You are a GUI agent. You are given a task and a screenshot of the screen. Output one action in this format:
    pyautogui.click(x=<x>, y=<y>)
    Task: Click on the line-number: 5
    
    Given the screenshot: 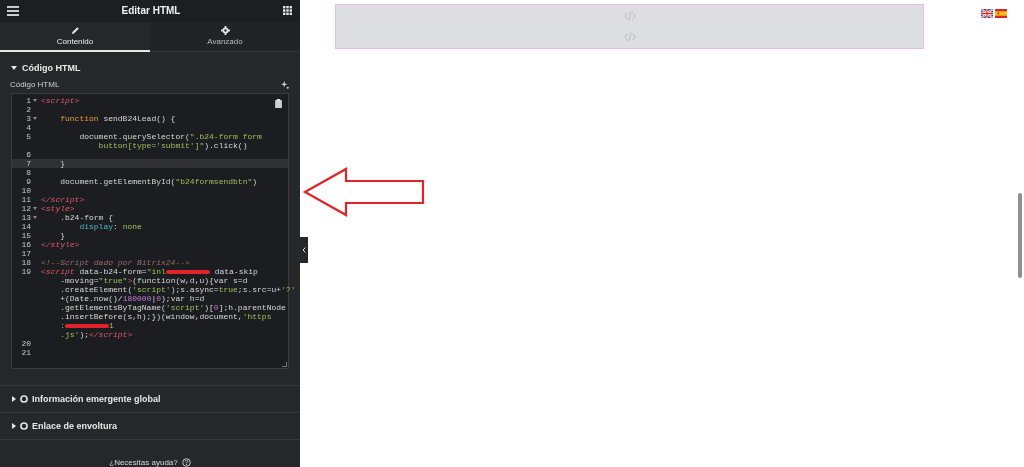 What is the action you would take?
    pyautogui.click(x=28, y=137)
    